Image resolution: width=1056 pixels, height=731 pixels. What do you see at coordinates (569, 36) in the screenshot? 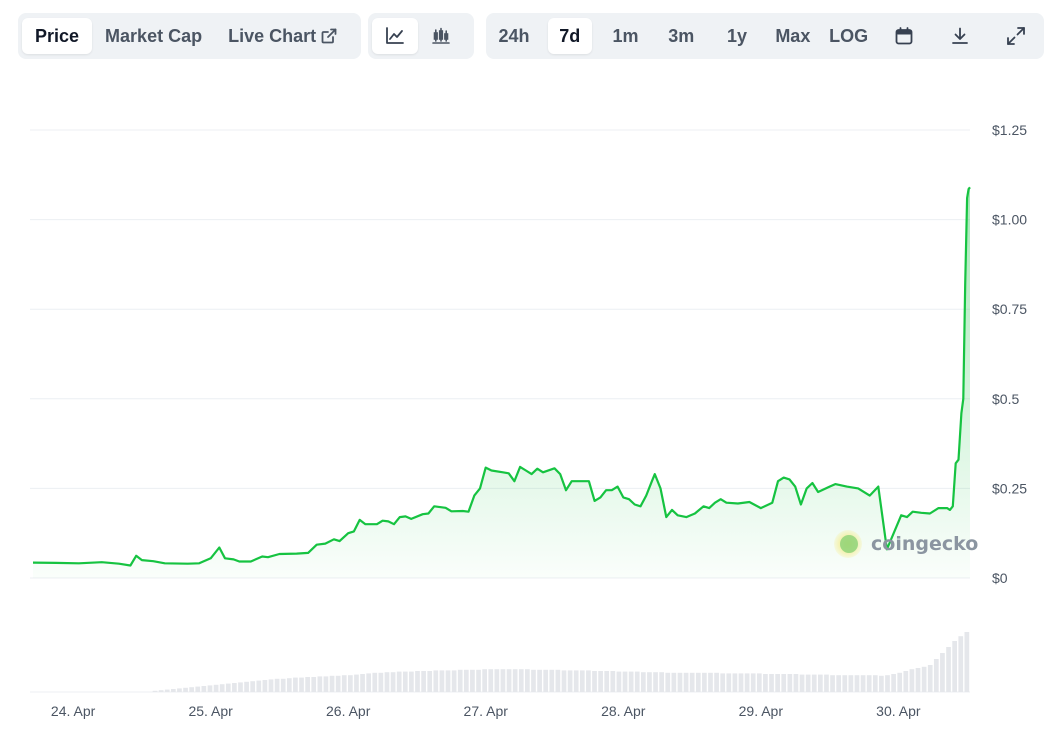
I see `range-7d: 7d` at bounding box center [569, 36].